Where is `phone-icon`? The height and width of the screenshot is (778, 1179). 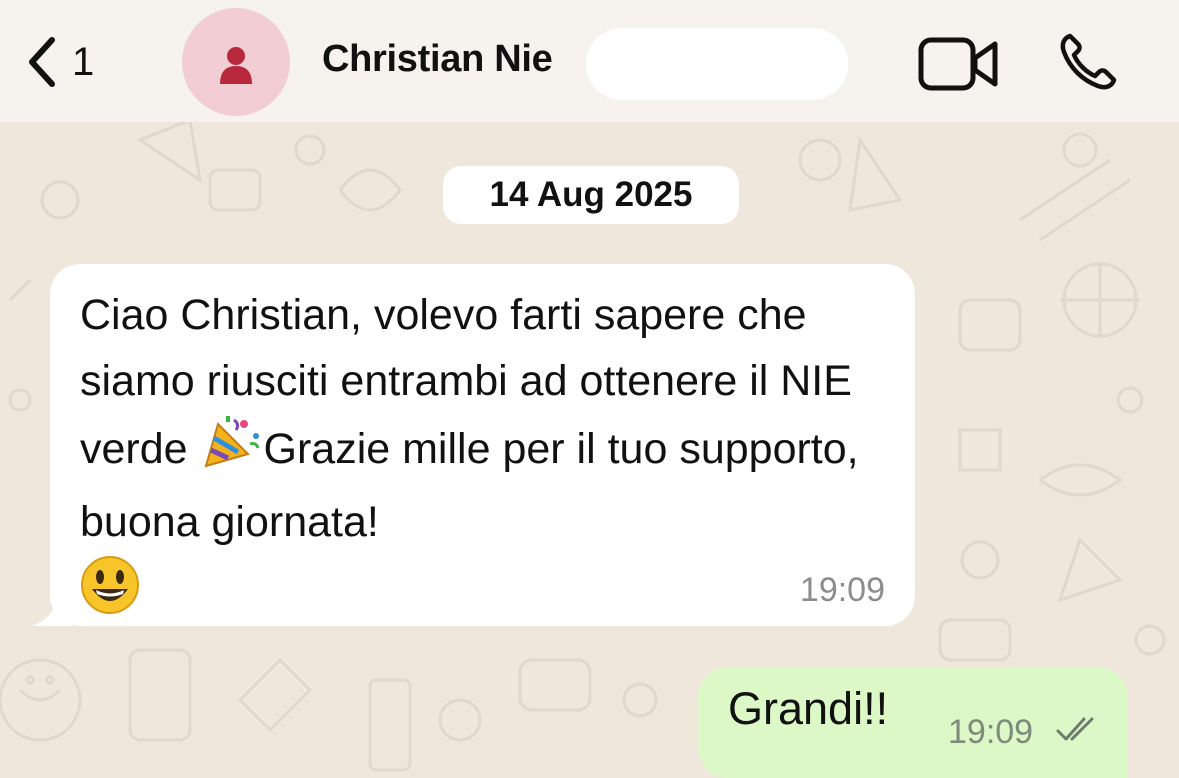 phone-icon is located at coordinates (1088, 61).